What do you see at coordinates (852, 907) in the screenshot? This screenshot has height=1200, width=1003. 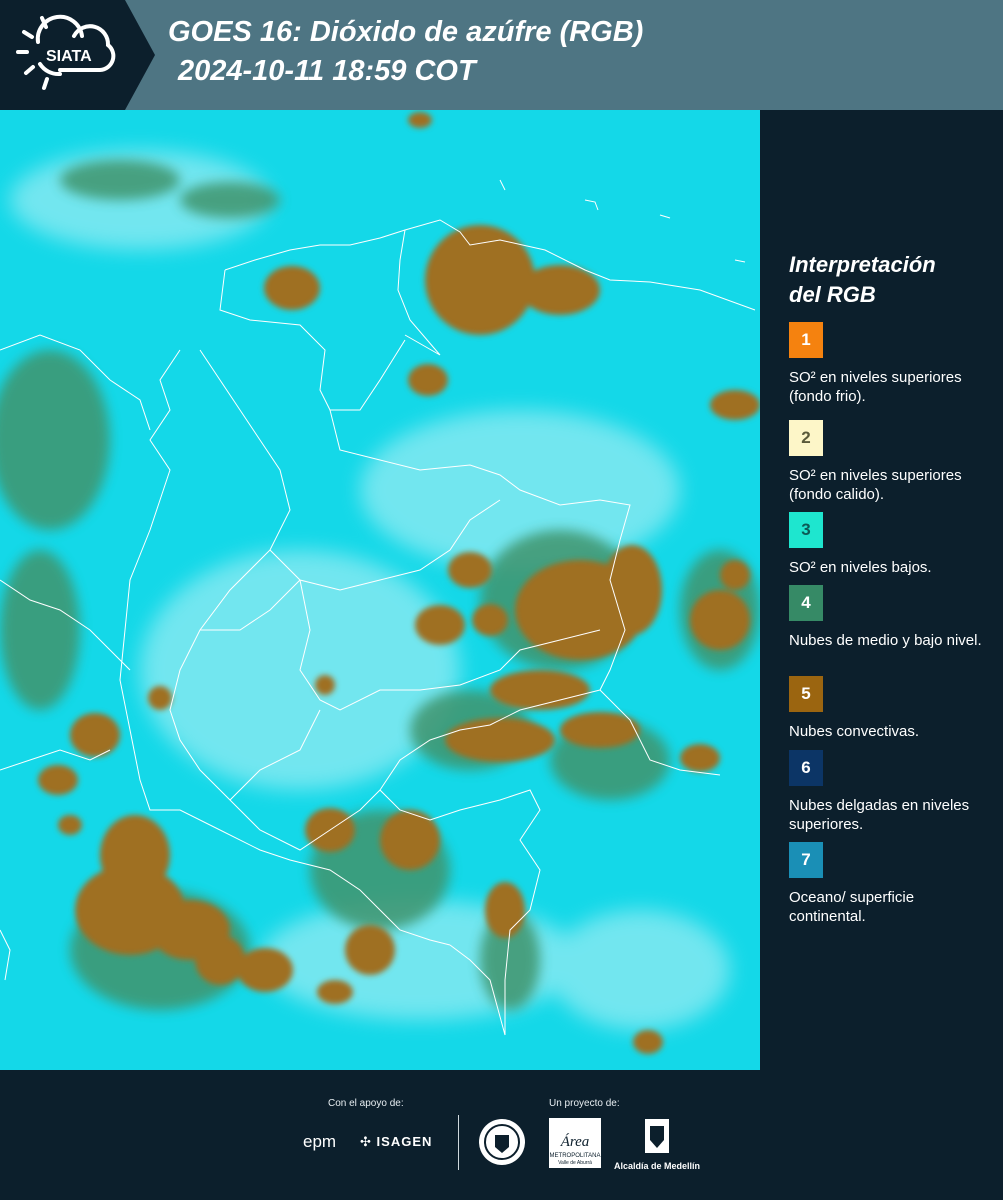 I see `legend-label: Oceano/ superficie continental.` at bounding box center [852, 907].